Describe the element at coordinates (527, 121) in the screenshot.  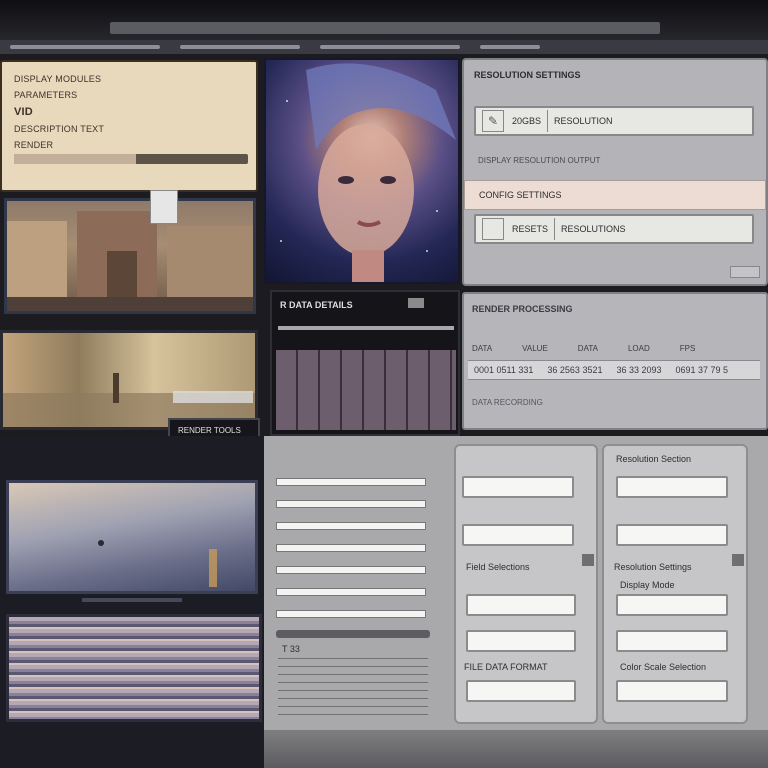
I see `field1-value: 20GBS` at that location.